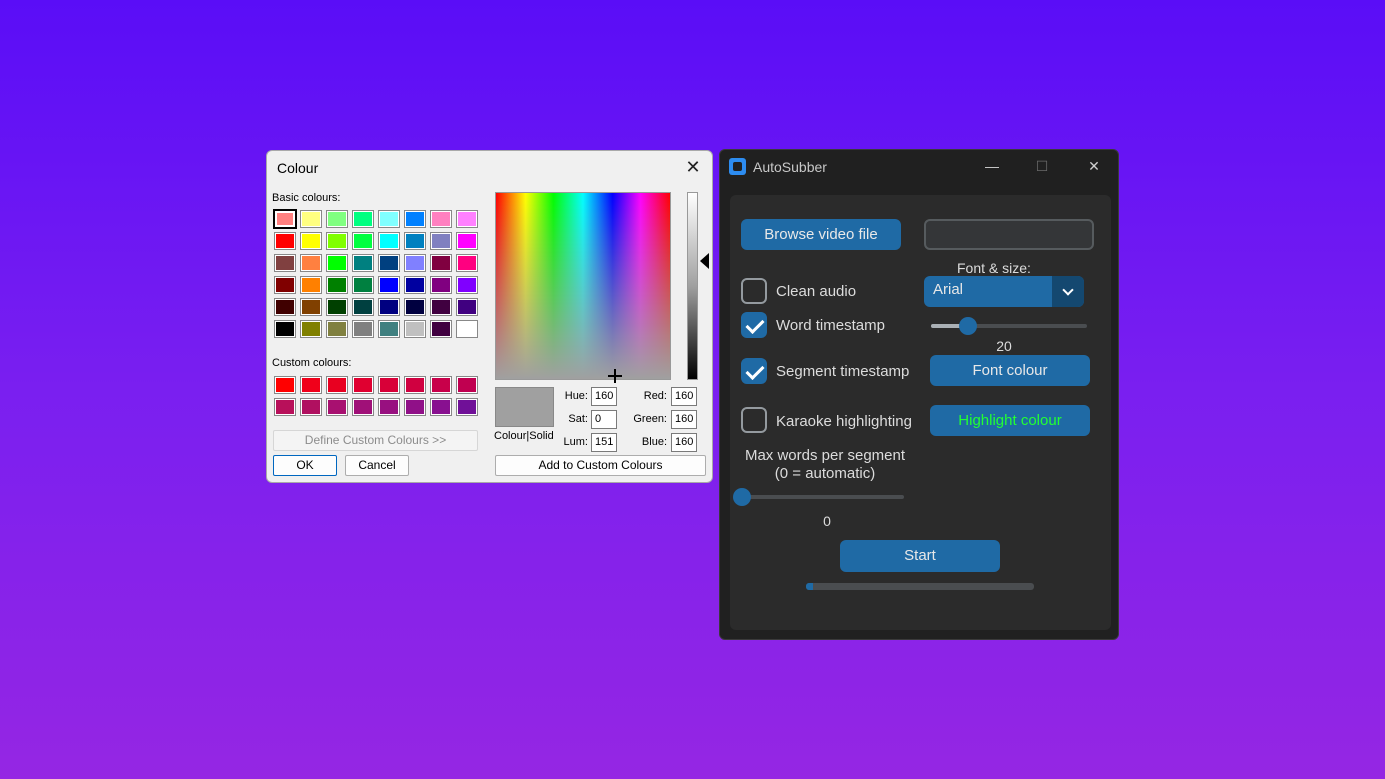  I want to click on minimize-icon: —, so click(992, 166).